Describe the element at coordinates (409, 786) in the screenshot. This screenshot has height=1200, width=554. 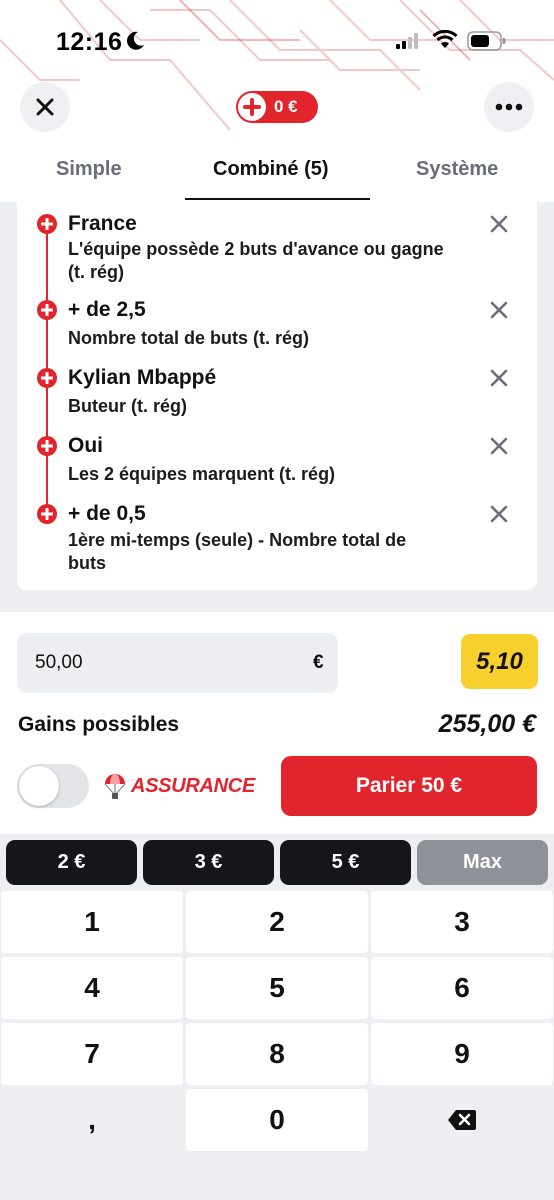
I see `place-bet-button: Parier 50 €` at that location.